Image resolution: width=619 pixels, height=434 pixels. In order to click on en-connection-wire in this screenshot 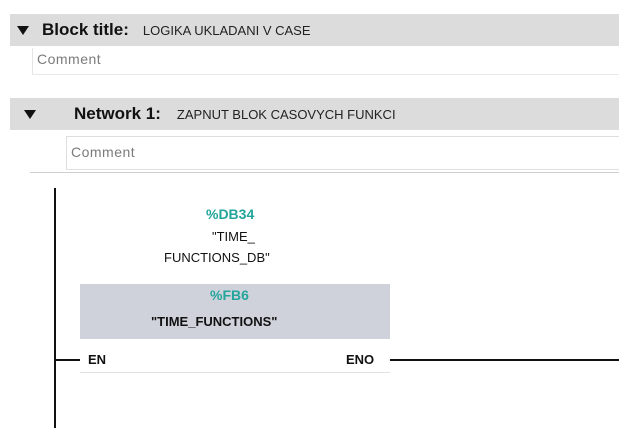, I will do `click(68, 360)`.